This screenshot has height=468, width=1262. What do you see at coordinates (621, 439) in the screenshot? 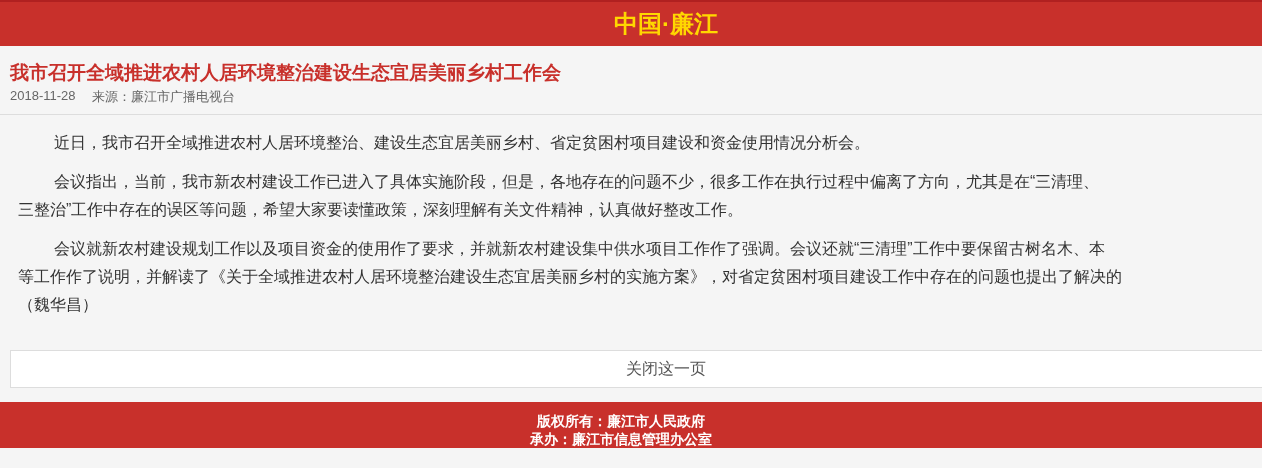
I see `footer-text: 承办：廉江市信息管理办公室` at bounding box center [621, 439].